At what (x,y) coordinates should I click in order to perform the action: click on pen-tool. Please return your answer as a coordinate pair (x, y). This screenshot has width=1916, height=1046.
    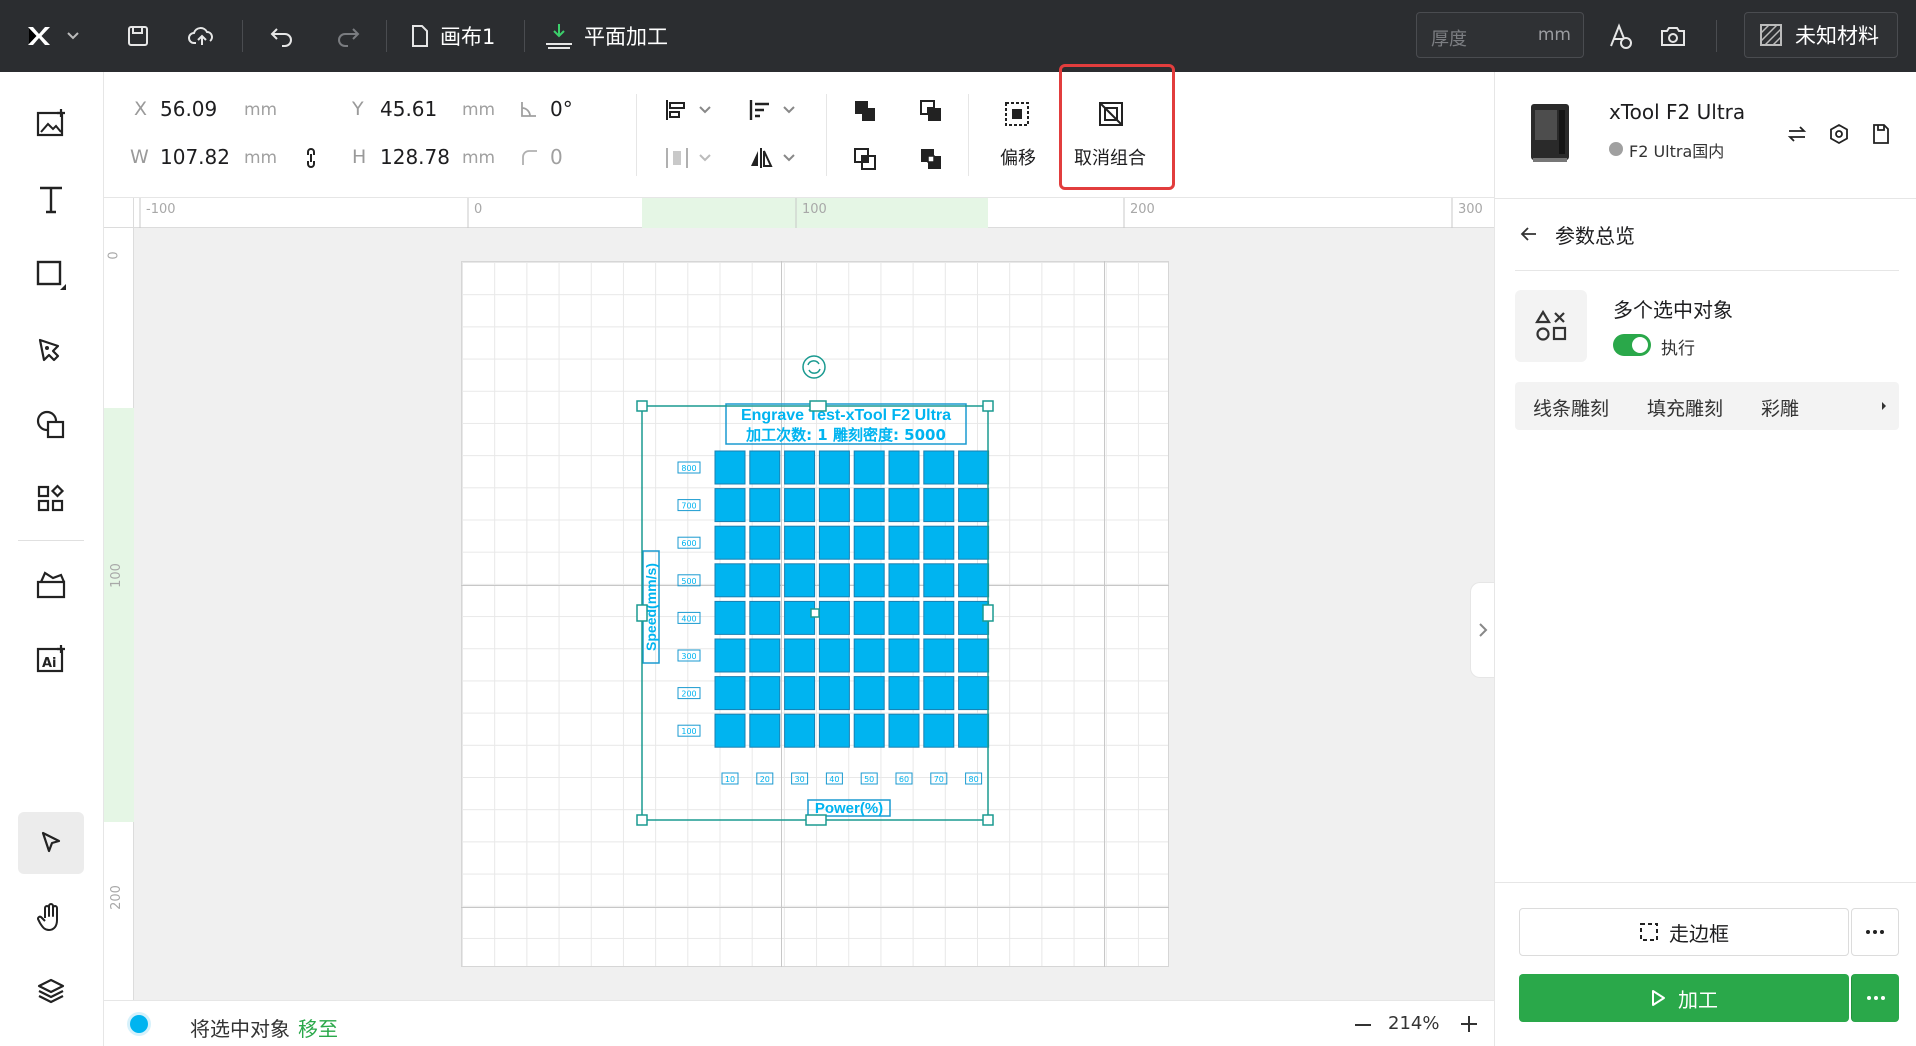
    Looking at the image, I should click on (51, 351).